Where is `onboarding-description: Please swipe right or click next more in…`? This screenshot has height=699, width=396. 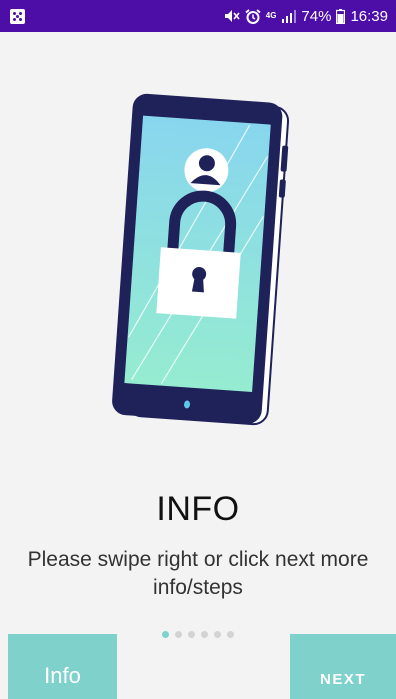 onboarding-description: Please swipe right or click next more in… is located at coordinates (198, 573).